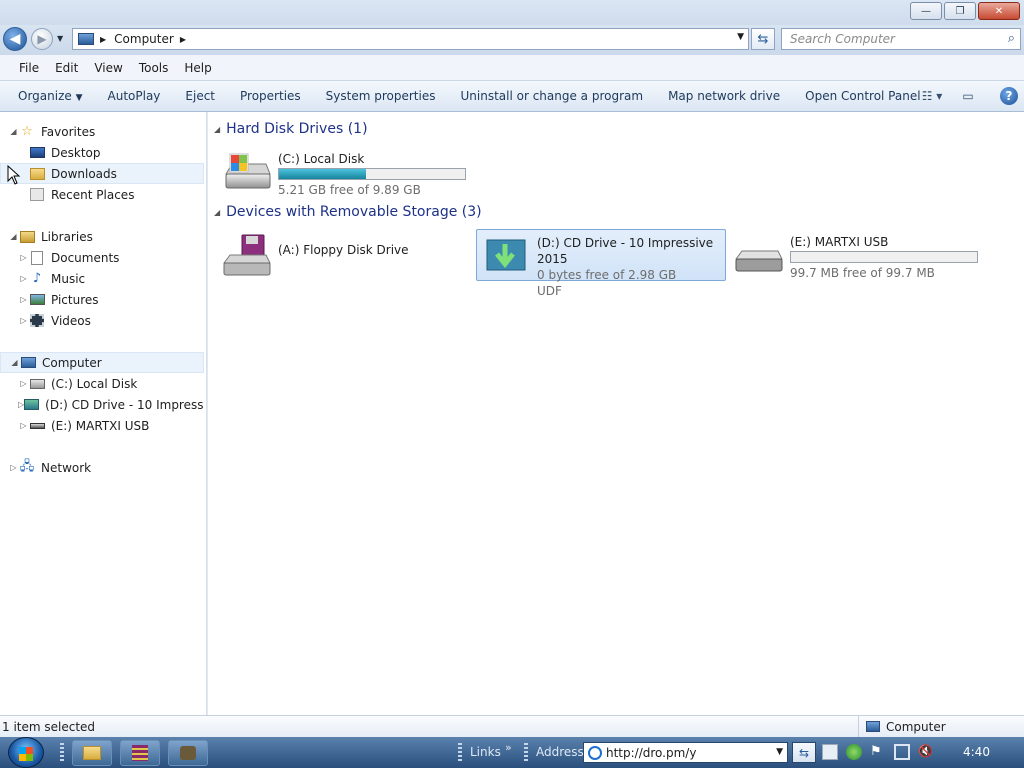 Image resolution: width=1024 pixels, height=768 pixels. Describe the element at coordinates (297, 129) in the screenshot. I see `group-hdd-label: Hard Disk Drives (1)` at that location.